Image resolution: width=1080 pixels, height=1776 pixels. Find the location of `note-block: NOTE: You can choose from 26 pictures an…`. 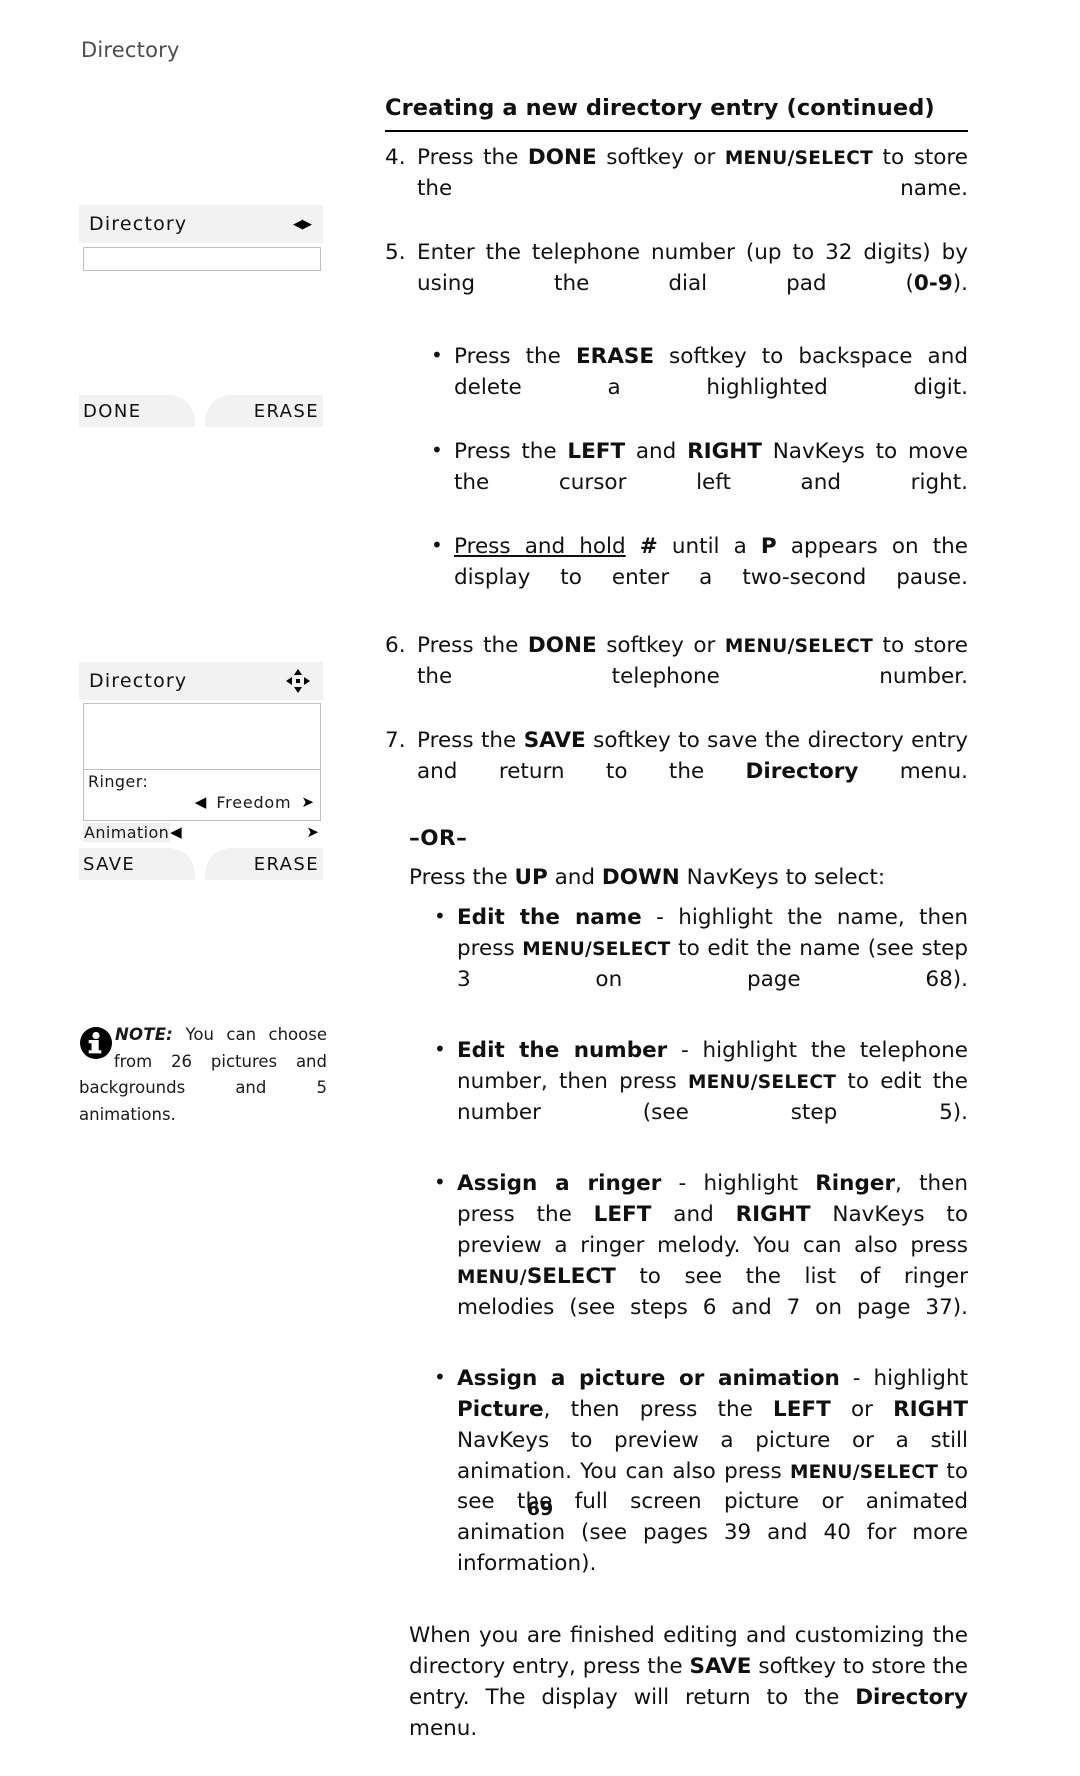

note-block: NOTE: You can choose from 26 pictures an… is located at coordinates (203, 1075).